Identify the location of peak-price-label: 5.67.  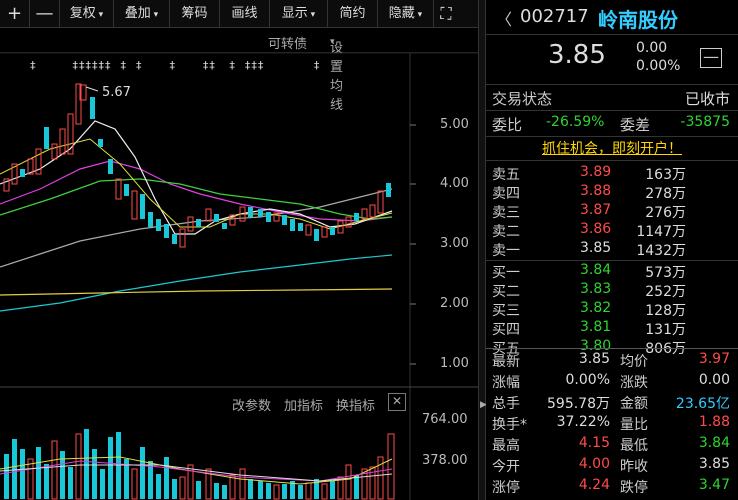
(116, 92).